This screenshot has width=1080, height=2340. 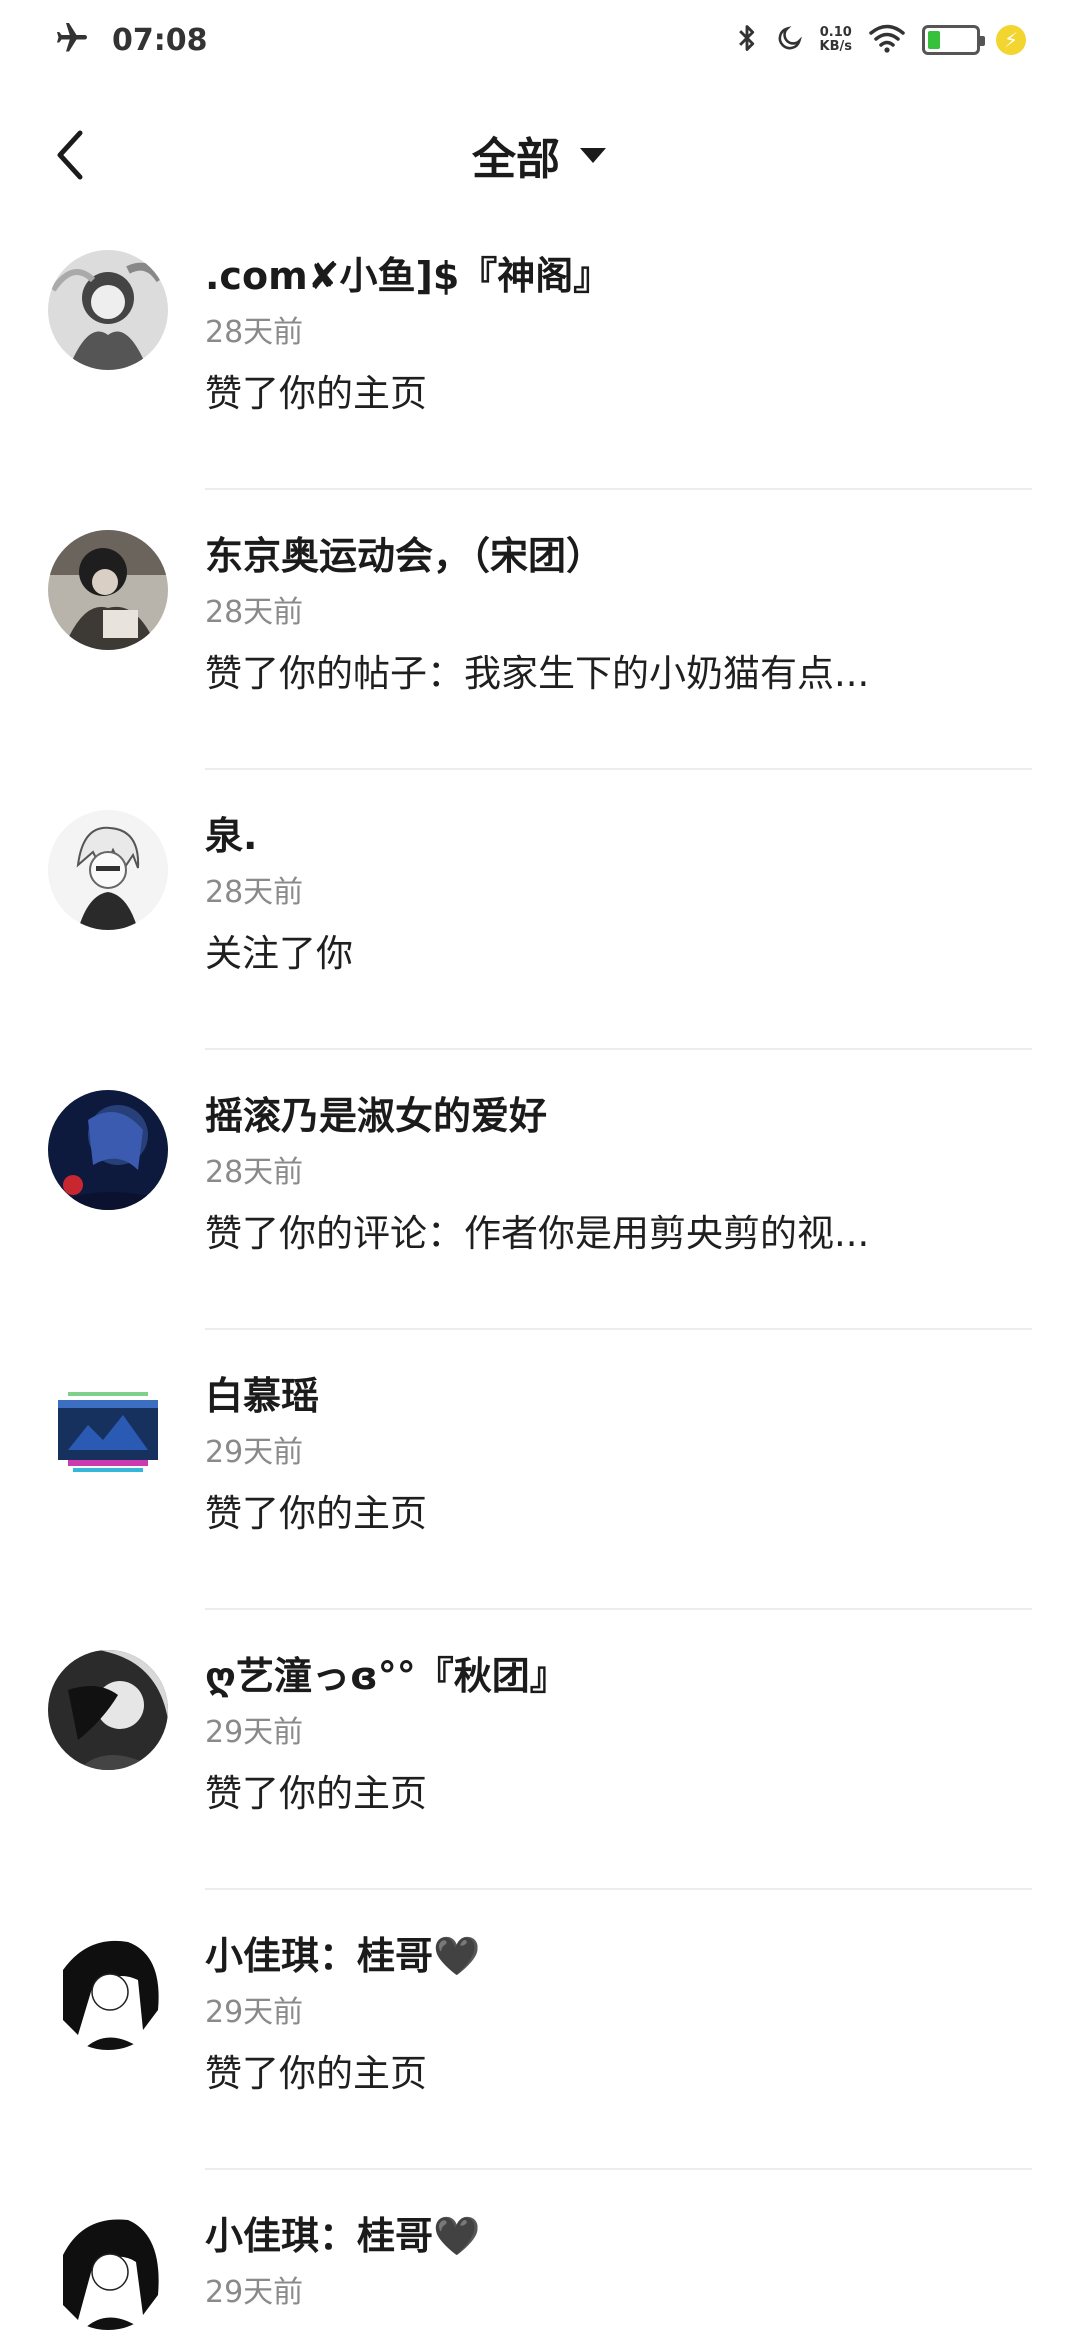 What do you see at coordinates (540, 1750) in the screenshot?
I see `notification-item: ღ艺潼っɞ°°『秋团』 29天前 赞了你的主页` at bounding box center [540, 1750].